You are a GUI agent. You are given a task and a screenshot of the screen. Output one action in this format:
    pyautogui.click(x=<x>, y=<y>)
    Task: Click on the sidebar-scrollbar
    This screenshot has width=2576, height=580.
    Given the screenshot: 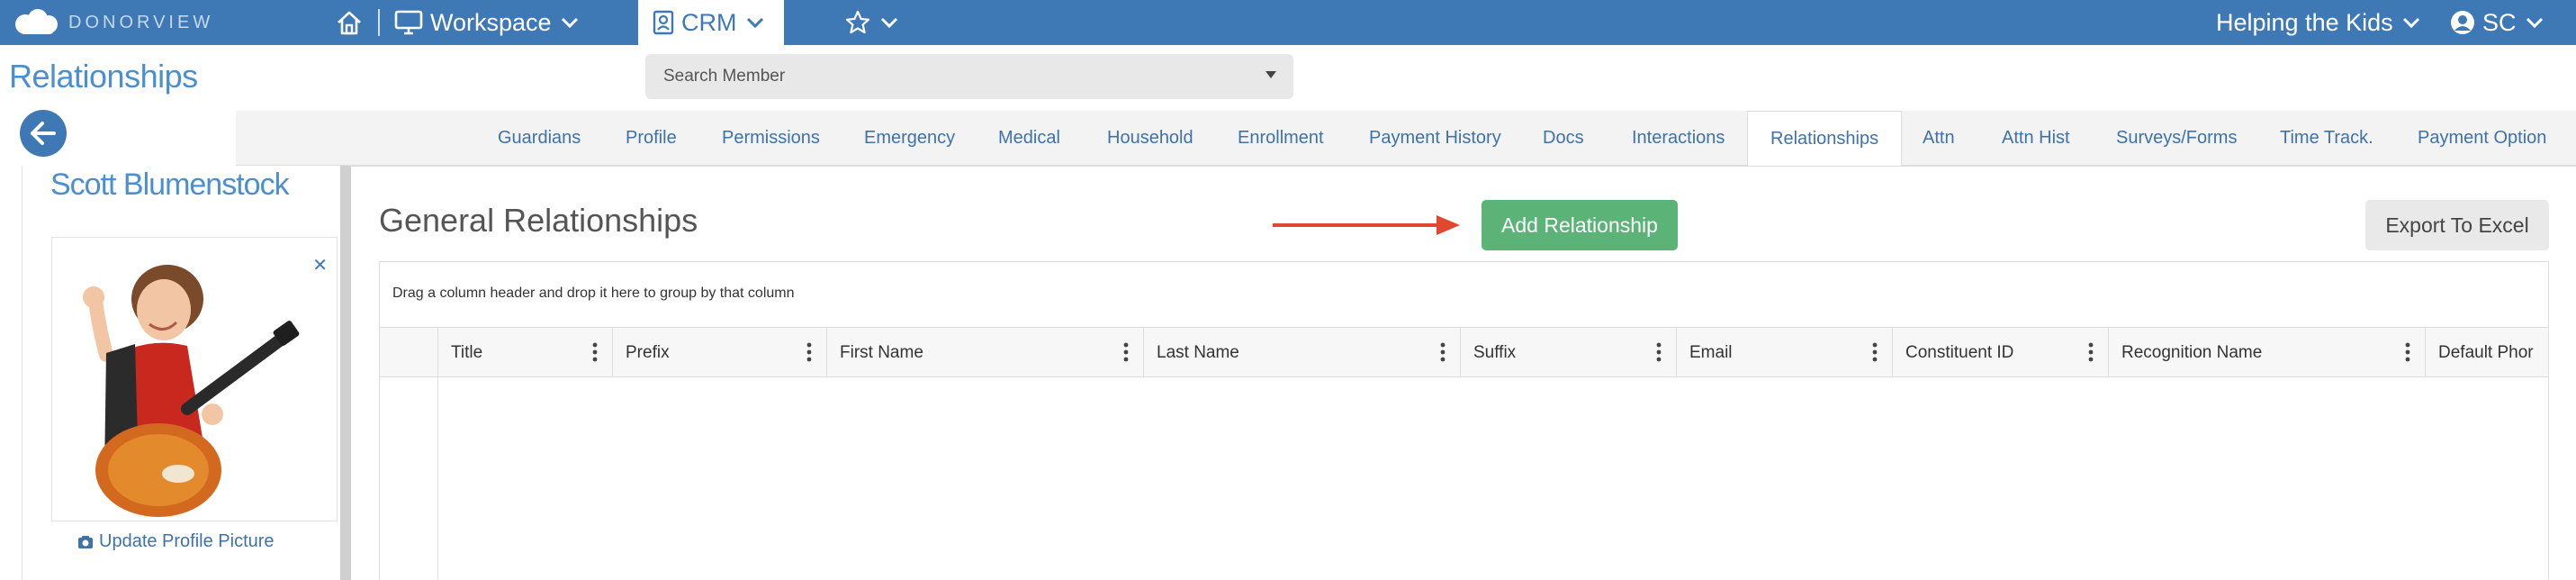 What is the action you would take?
    pyautogui.click(x=345, y=373)
    